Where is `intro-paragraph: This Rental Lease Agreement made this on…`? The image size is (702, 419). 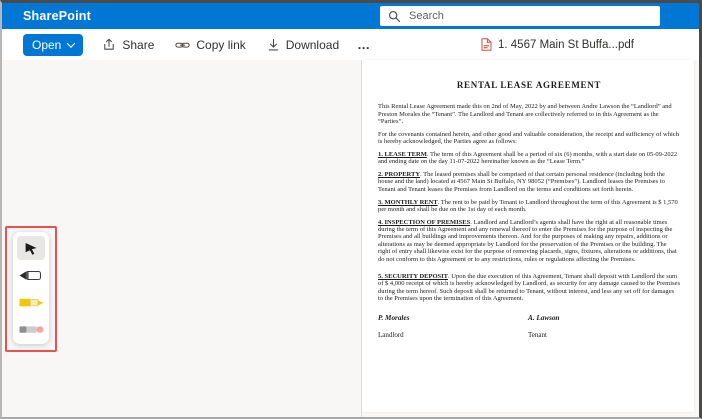
intro-paragraph: This Rental Lease Agreement made this on… is located at coordinates (525, 114).